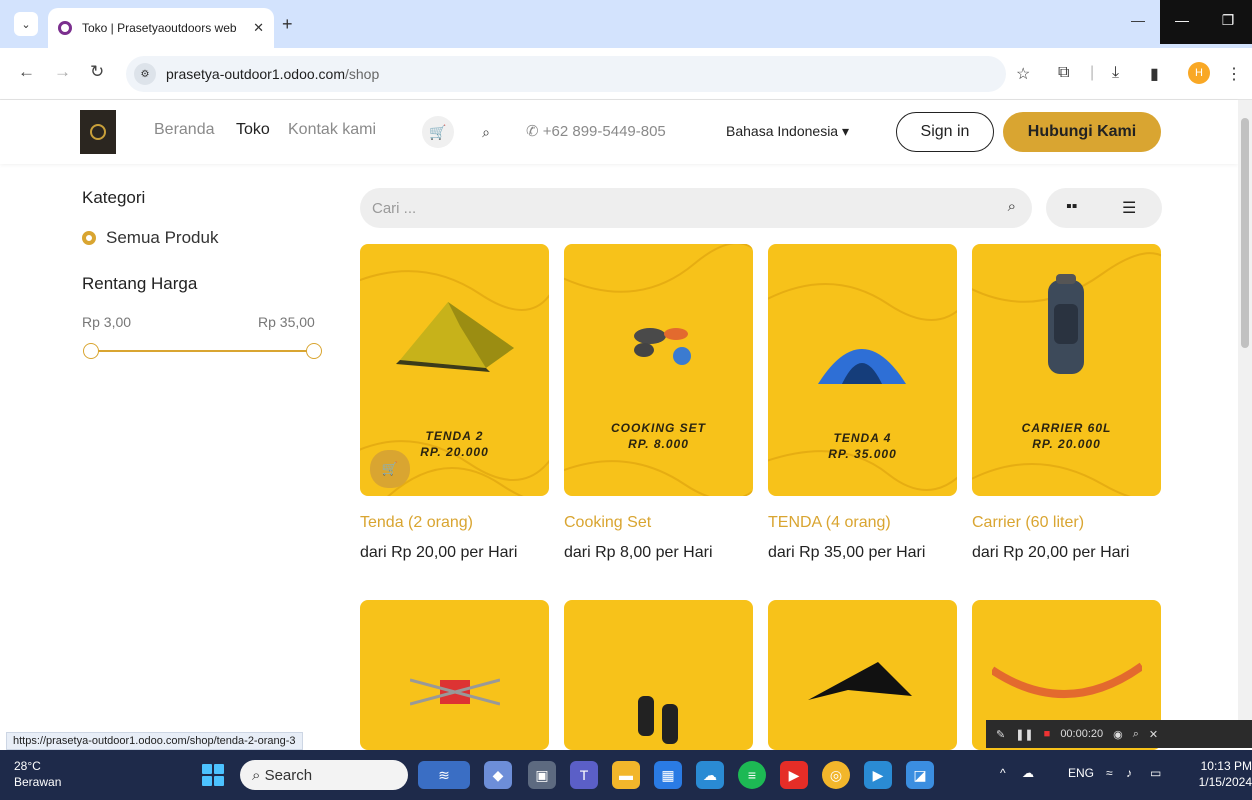 Image resolution: width=1252 pixels, height=800 pixels. Describe the element at coordinates (62, 72) in the screenshot. I see `forward-icon: →` at that location.